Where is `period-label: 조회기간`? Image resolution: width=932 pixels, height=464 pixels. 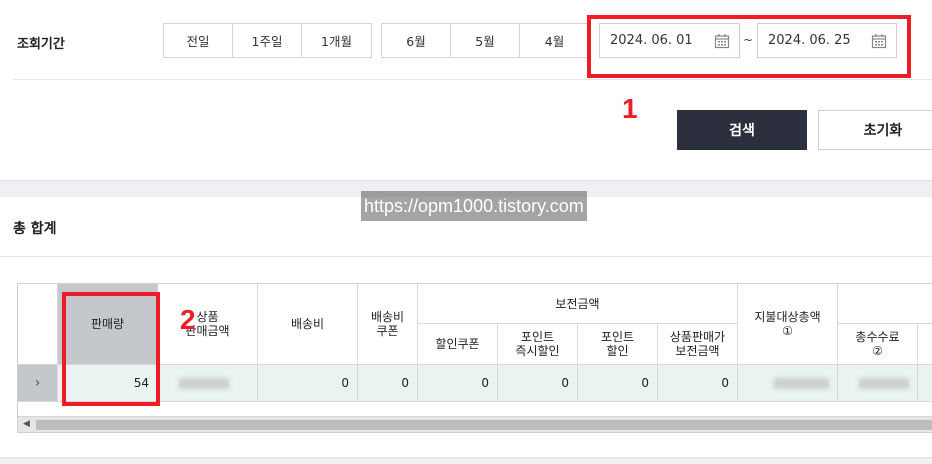
period-label: 조회기간 is located at coordinates (41, 44).